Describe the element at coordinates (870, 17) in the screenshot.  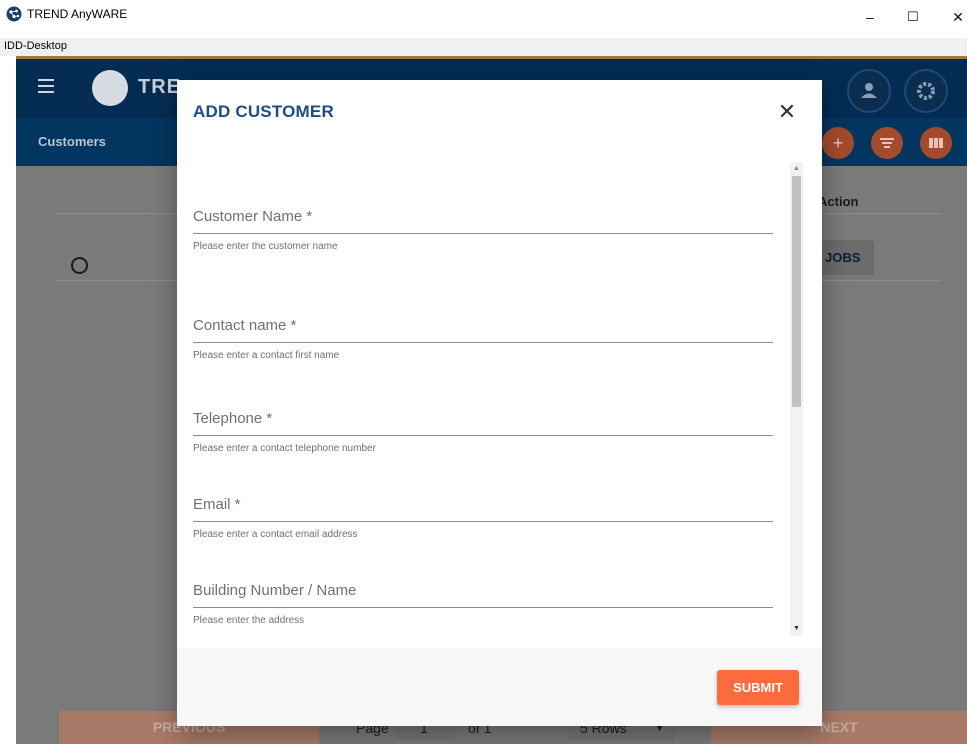
I see `minimize-button: –` at that location.